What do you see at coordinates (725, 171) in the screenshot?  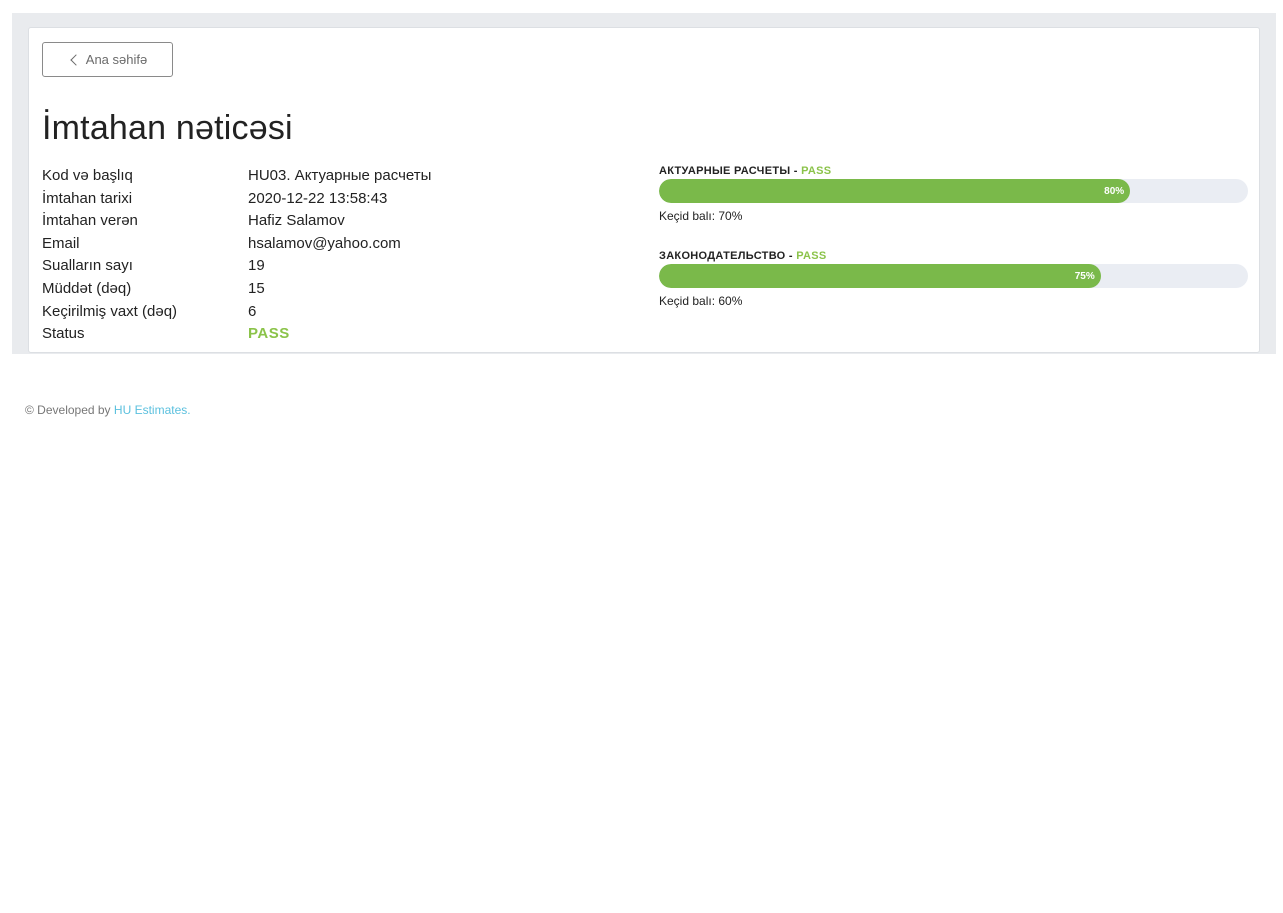 I see `section-name: АКТУАРНЫЕ РАСЧЕТЫ` at bounding box center [725, 171].